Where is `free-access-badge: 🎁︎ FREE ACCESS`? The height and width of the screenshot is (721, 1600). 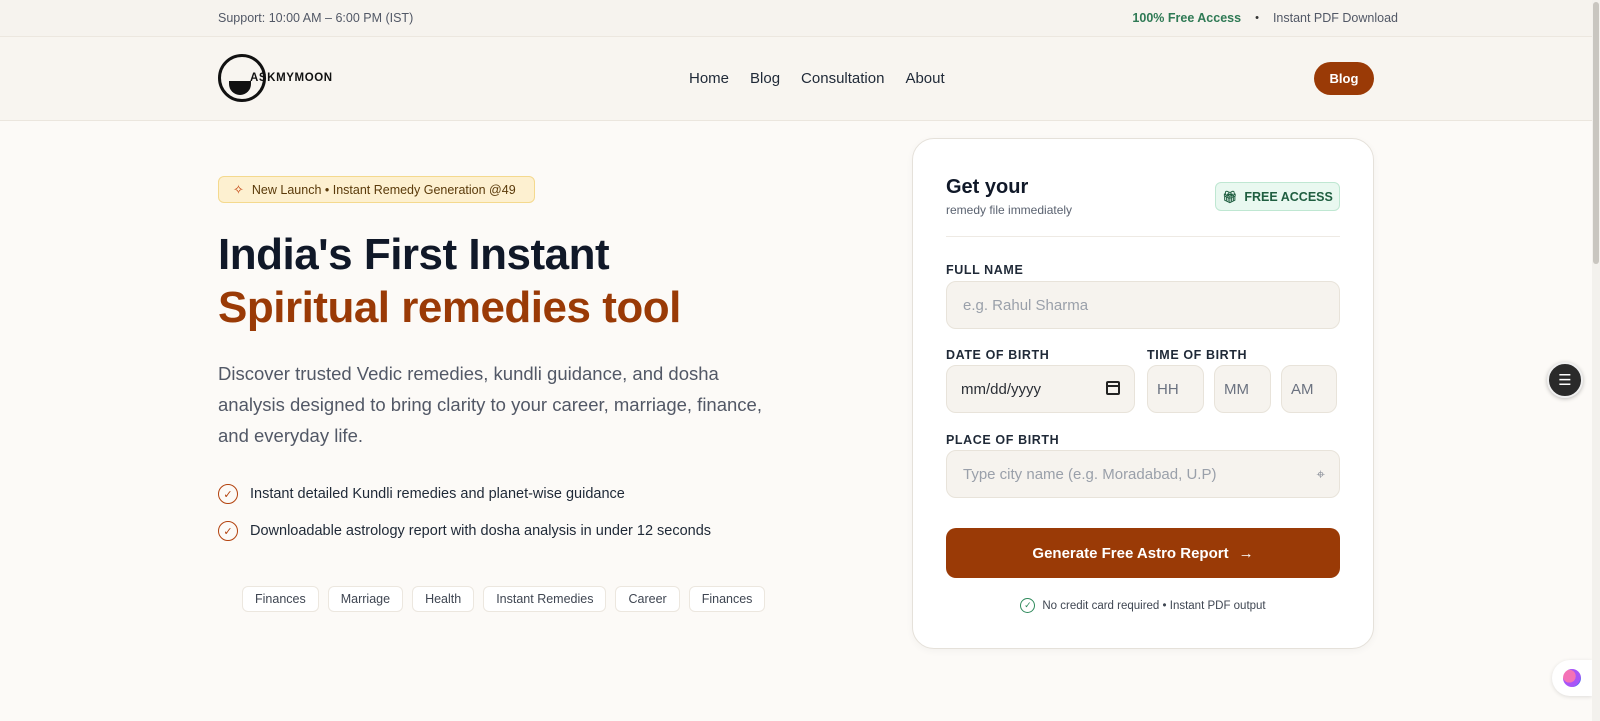 free-access-badge: 🎁︎ FREE ACCESS is located at coordinates (1277, 196).